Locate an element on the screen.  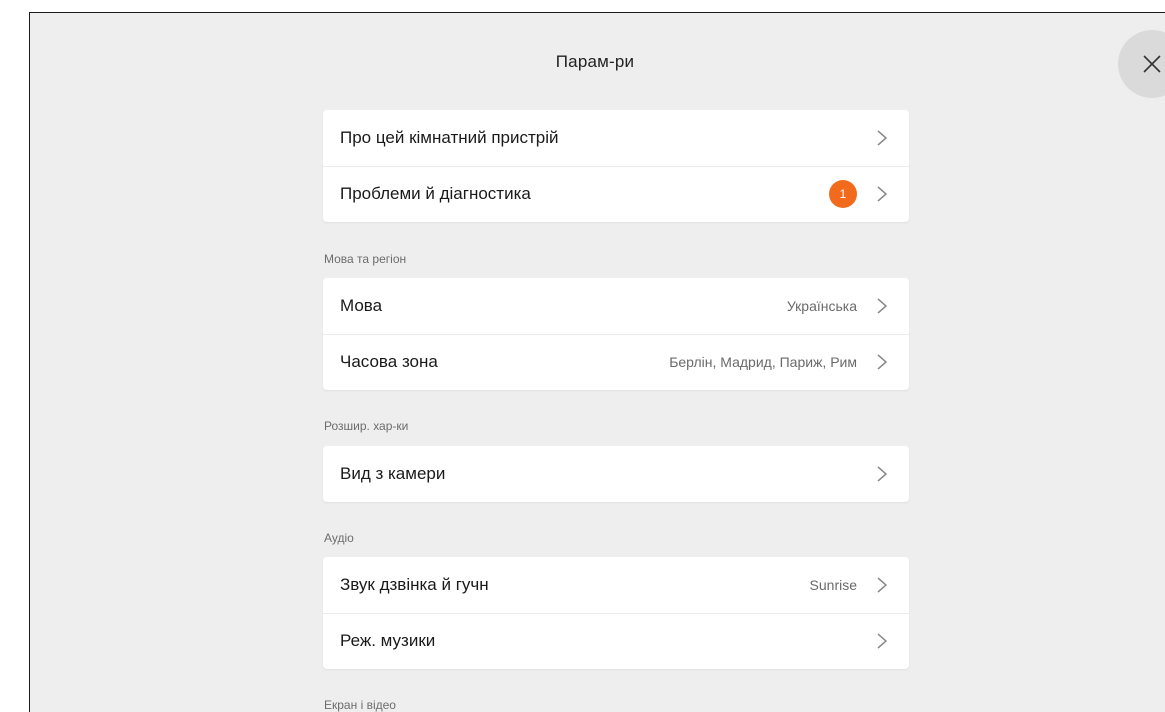
section-heading-display-video: Екран і відео is located at coordinates (360, 705).